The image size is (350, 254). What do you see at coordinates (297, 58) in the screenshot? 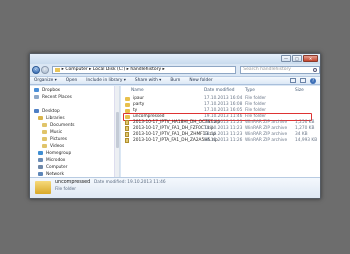
I see `maximize-button: □` at bounding box center [297, 58].